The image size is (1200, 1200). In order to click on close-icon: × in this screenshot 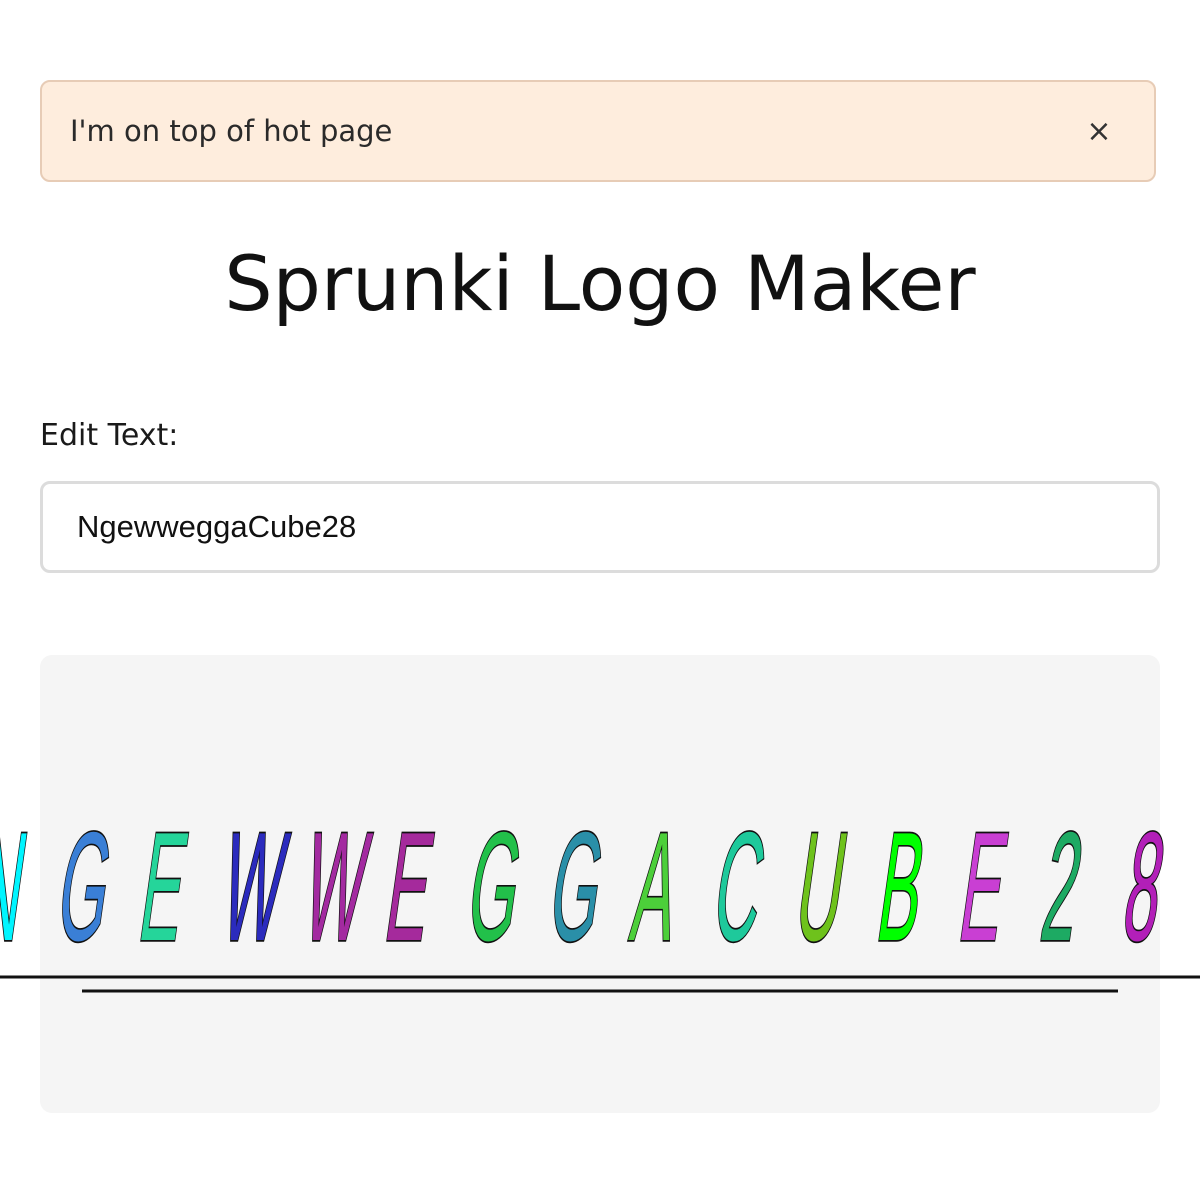, I will do `click(1099, 131)`.